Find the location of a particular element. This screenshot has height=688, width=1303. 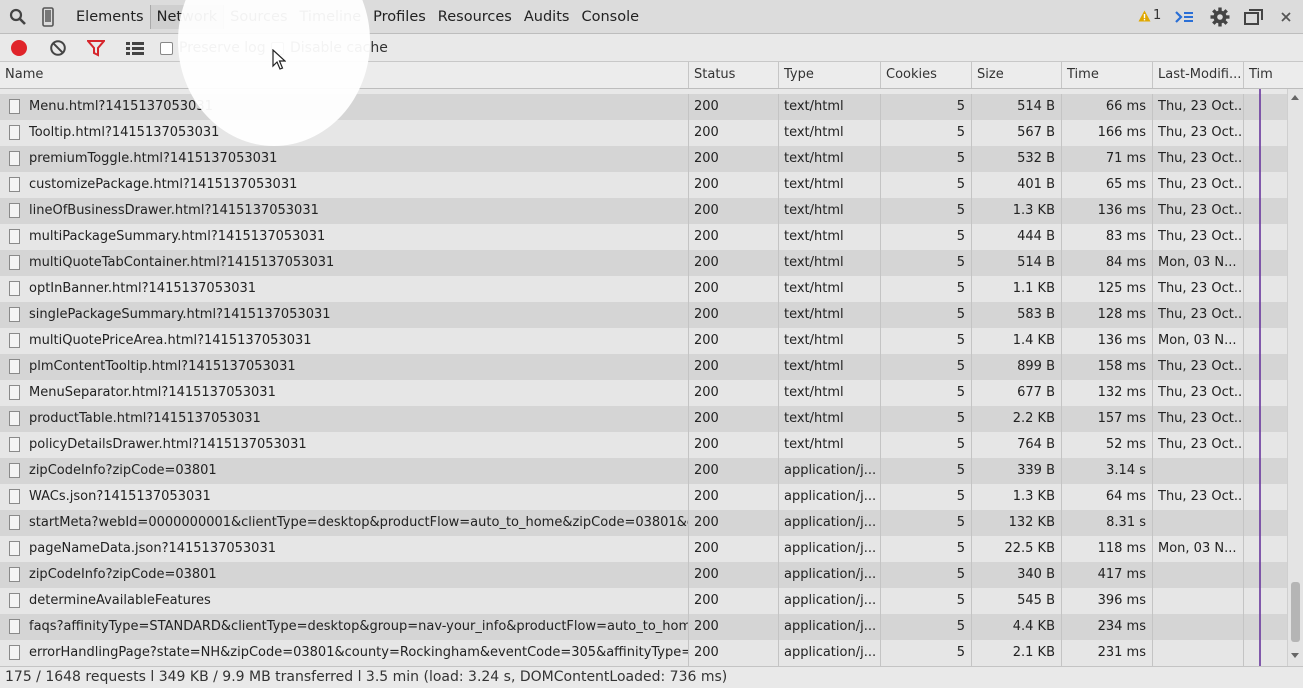

record-icon is located at coordinates (19, 48).